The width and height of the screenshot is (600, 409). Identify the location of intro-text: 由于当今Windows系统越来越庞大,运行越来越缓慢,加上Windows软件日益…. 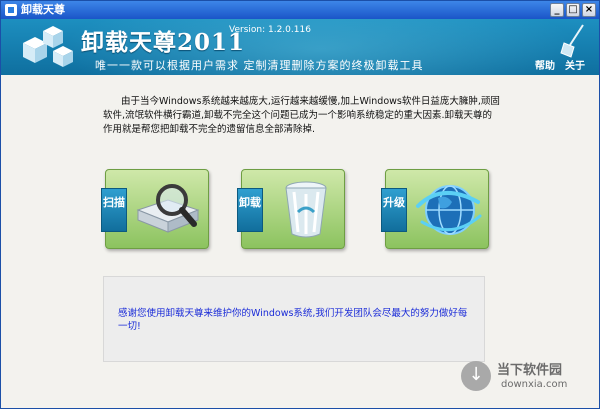
(301, 115).